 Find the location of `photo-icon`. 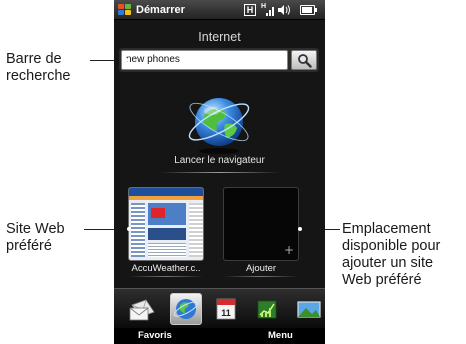

photo-icon is located at coordinates (309, 309).